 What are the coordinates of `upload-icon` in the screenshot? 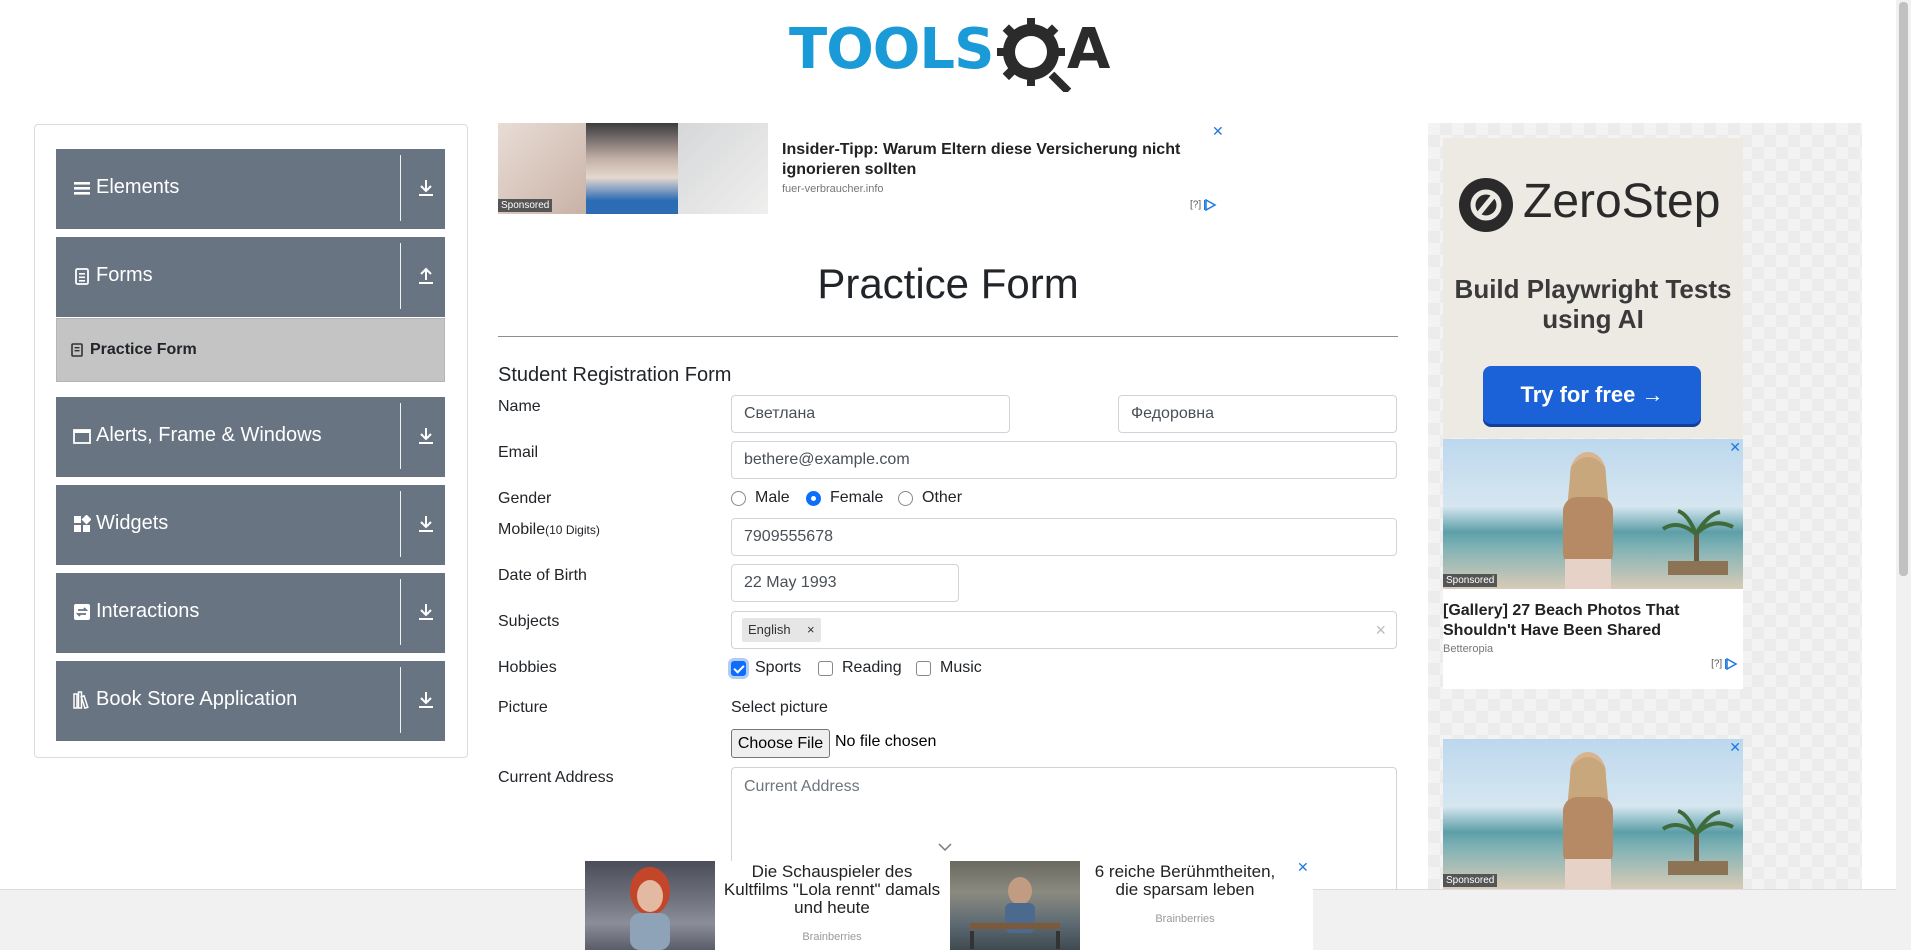 It's located at (426, 276).